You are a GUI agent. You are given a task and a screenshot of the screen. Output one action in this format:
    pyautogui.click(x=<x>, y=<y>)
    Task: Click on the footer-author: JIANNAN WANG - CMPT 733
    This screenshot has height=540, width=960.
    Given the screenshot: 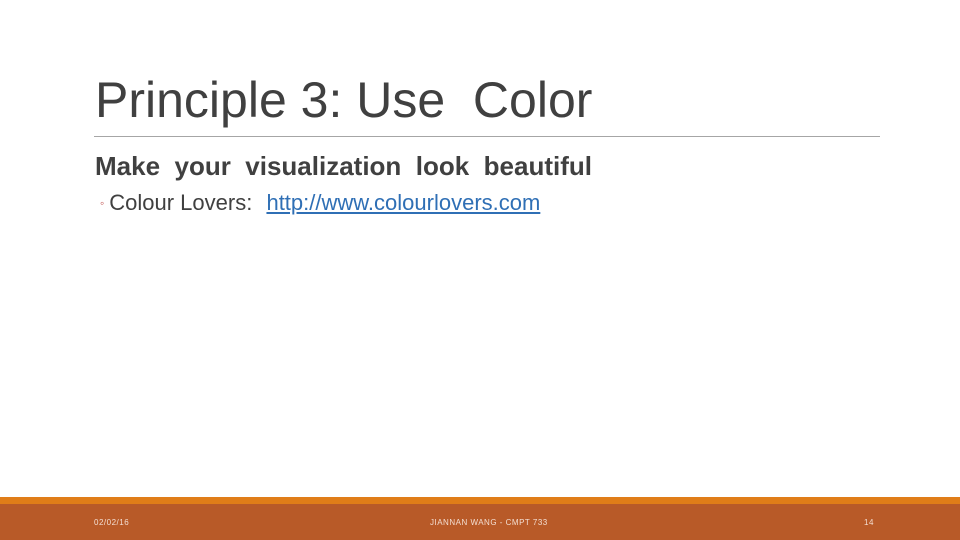 What is the action you would take?
    pyautogui.click(x=489, y=522)
    